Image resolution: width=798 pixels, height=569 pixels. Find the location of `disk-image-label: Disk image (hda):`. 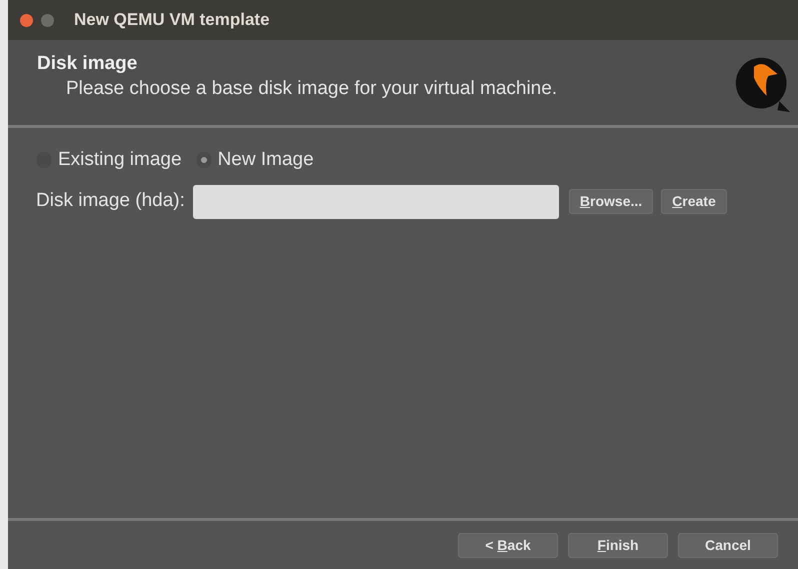

disk-image-label: Disk image (hda): is located at coordinates (110, 201).